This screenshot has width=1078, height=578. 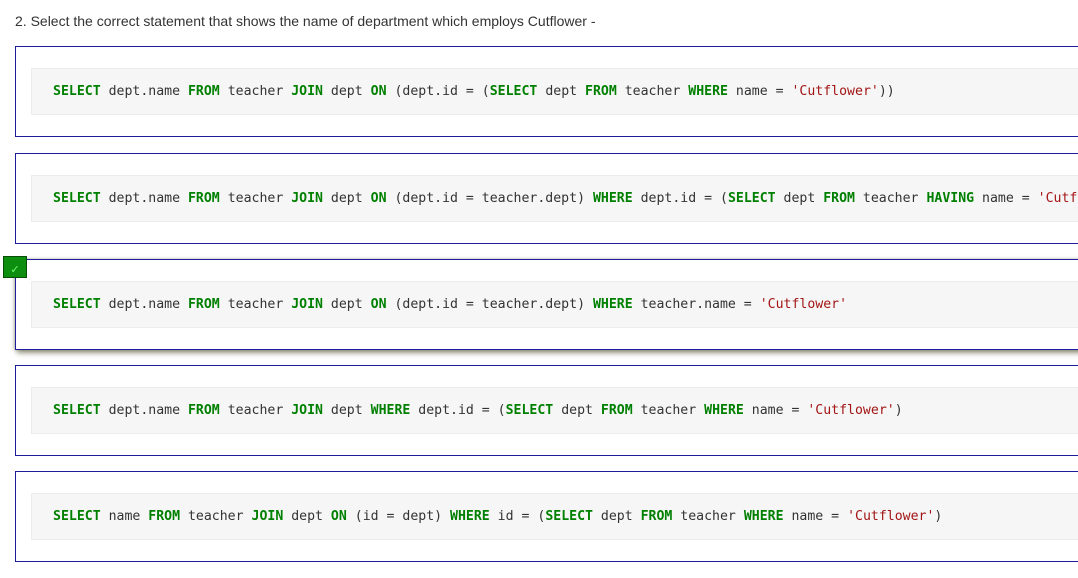 What do you see at coordinates (950, 198) in the screenshot?
I see `sql-keyword: HAVING` at bounding box center [950, 198].